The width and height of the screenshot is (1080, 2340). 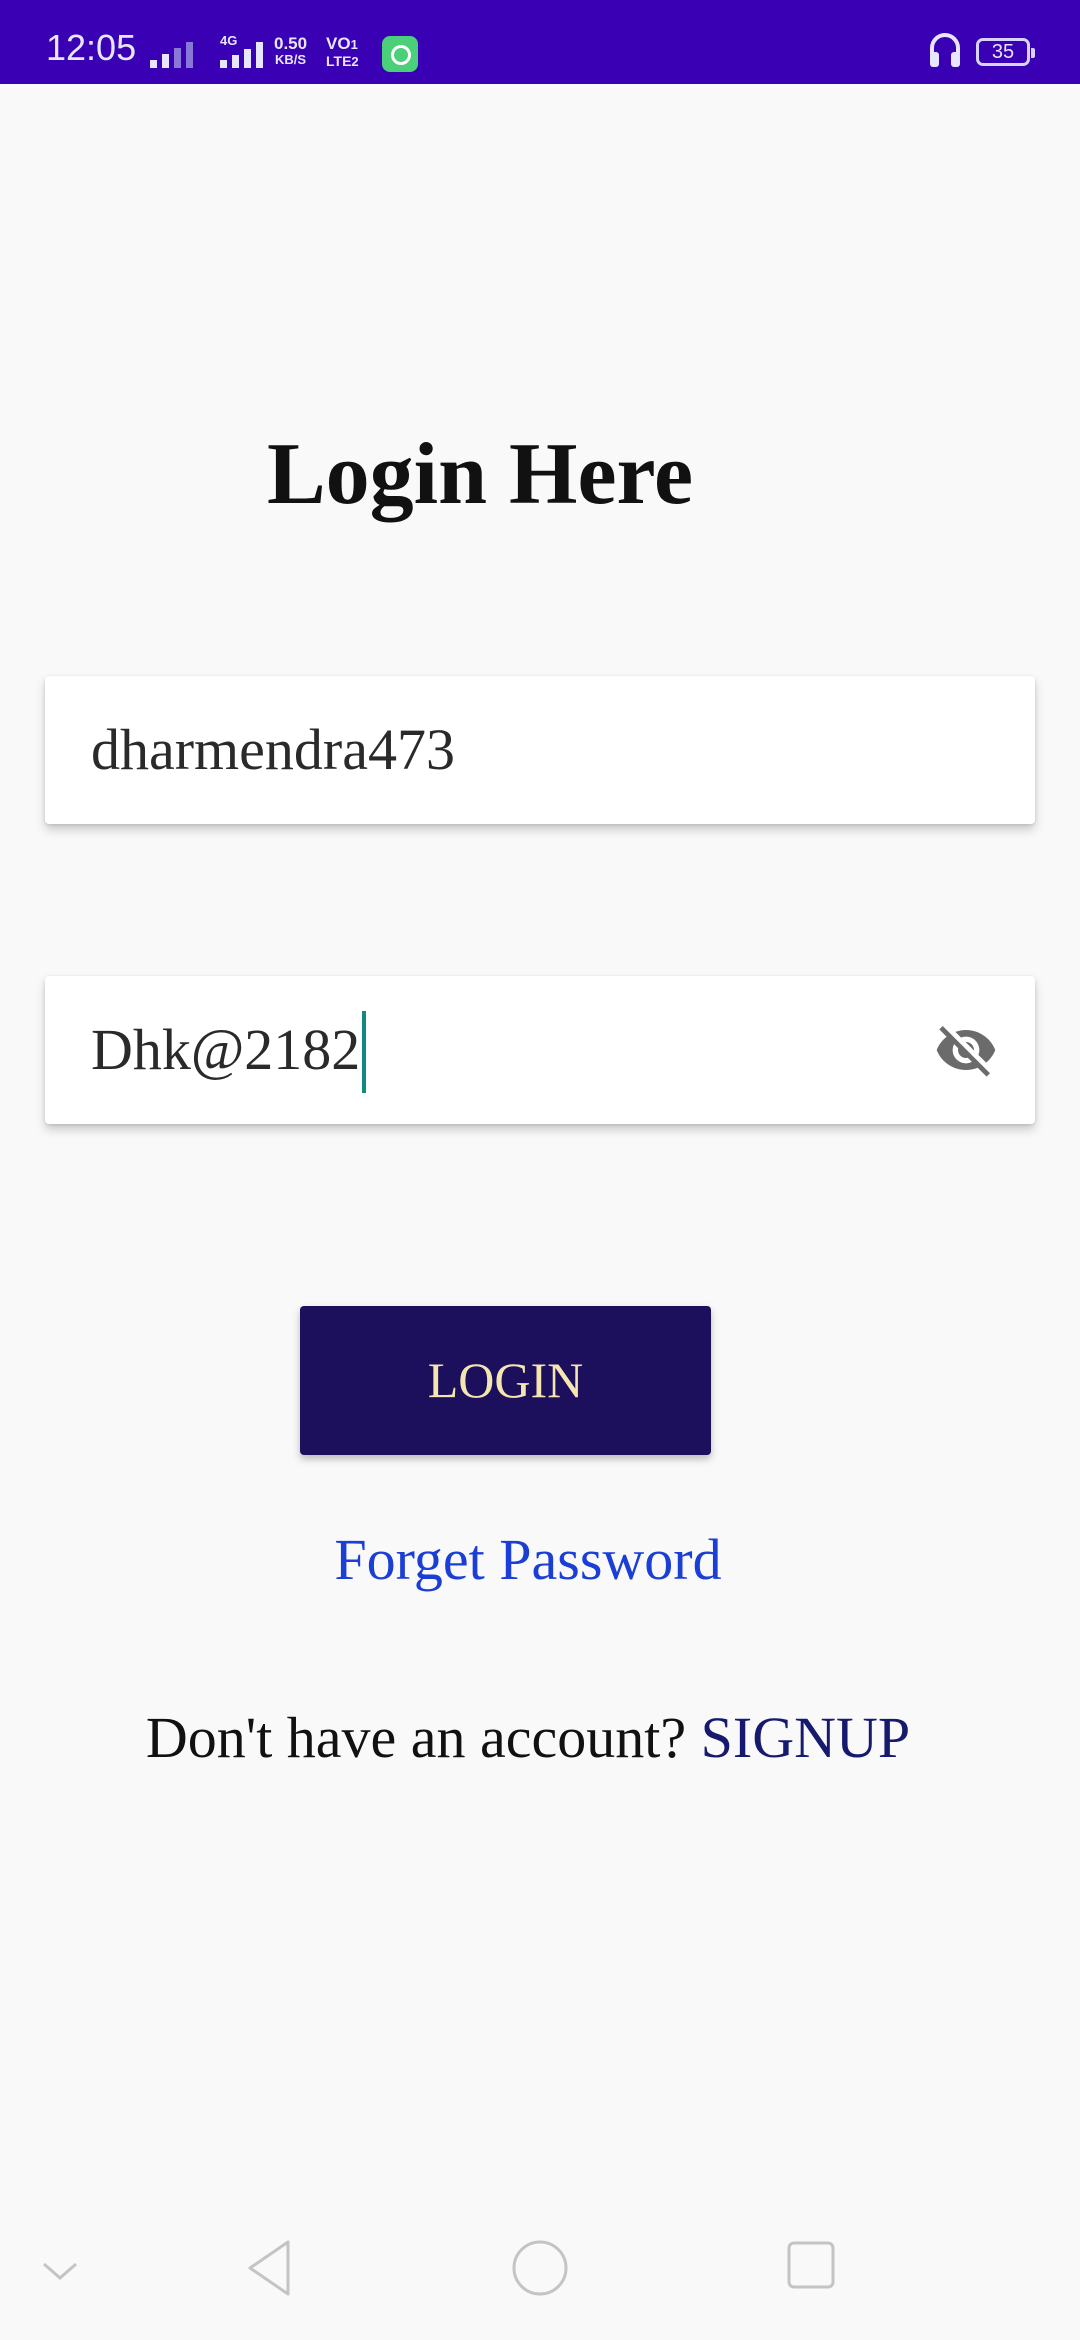 What do you see at coordinates (338, 43) in the screenshot?
I see `volte-top: VO` at bounding box center [338, 43].